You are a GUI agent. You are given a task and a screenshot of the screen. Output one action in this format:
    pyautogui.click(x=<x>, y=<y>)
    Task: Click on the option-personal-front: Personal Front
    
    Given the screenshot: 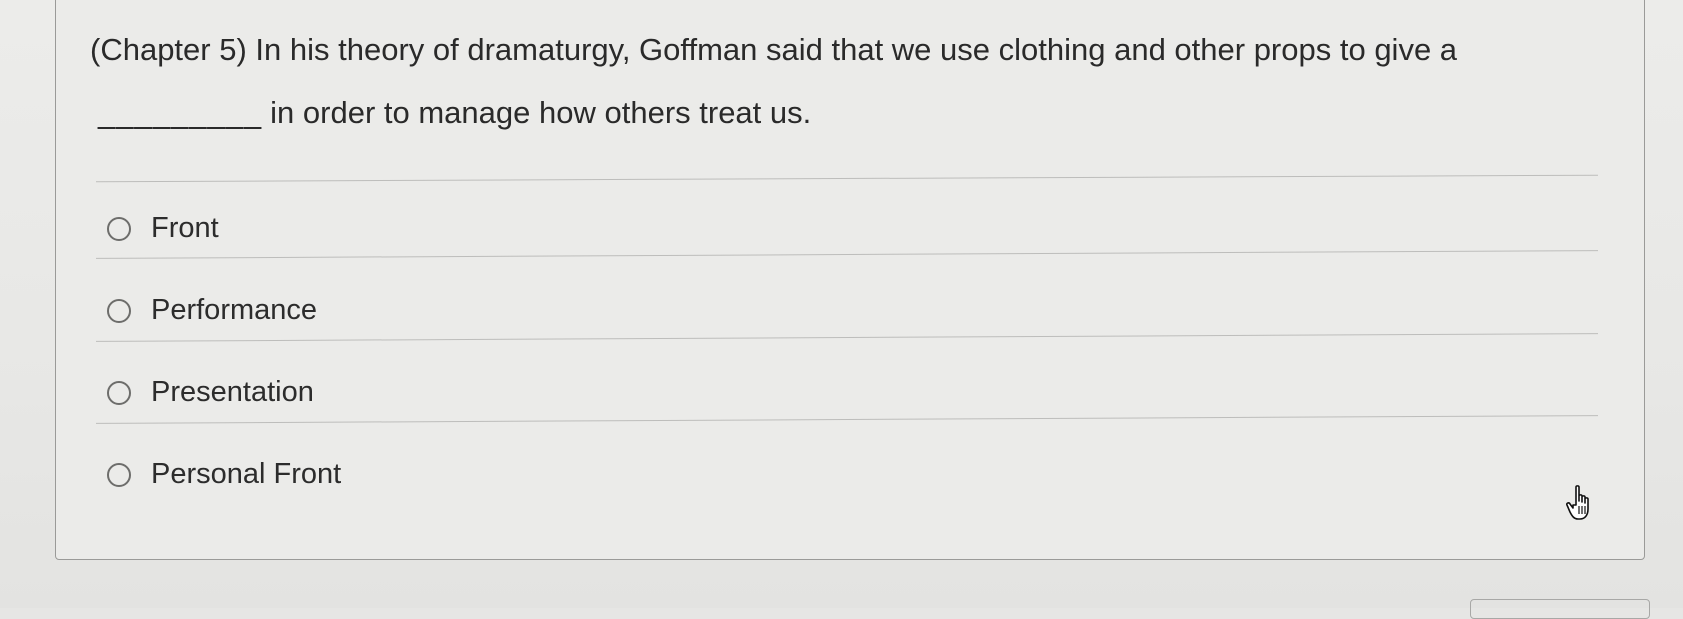 What is the action you would take?
    pyautogui.click(x=224, y=474)
    